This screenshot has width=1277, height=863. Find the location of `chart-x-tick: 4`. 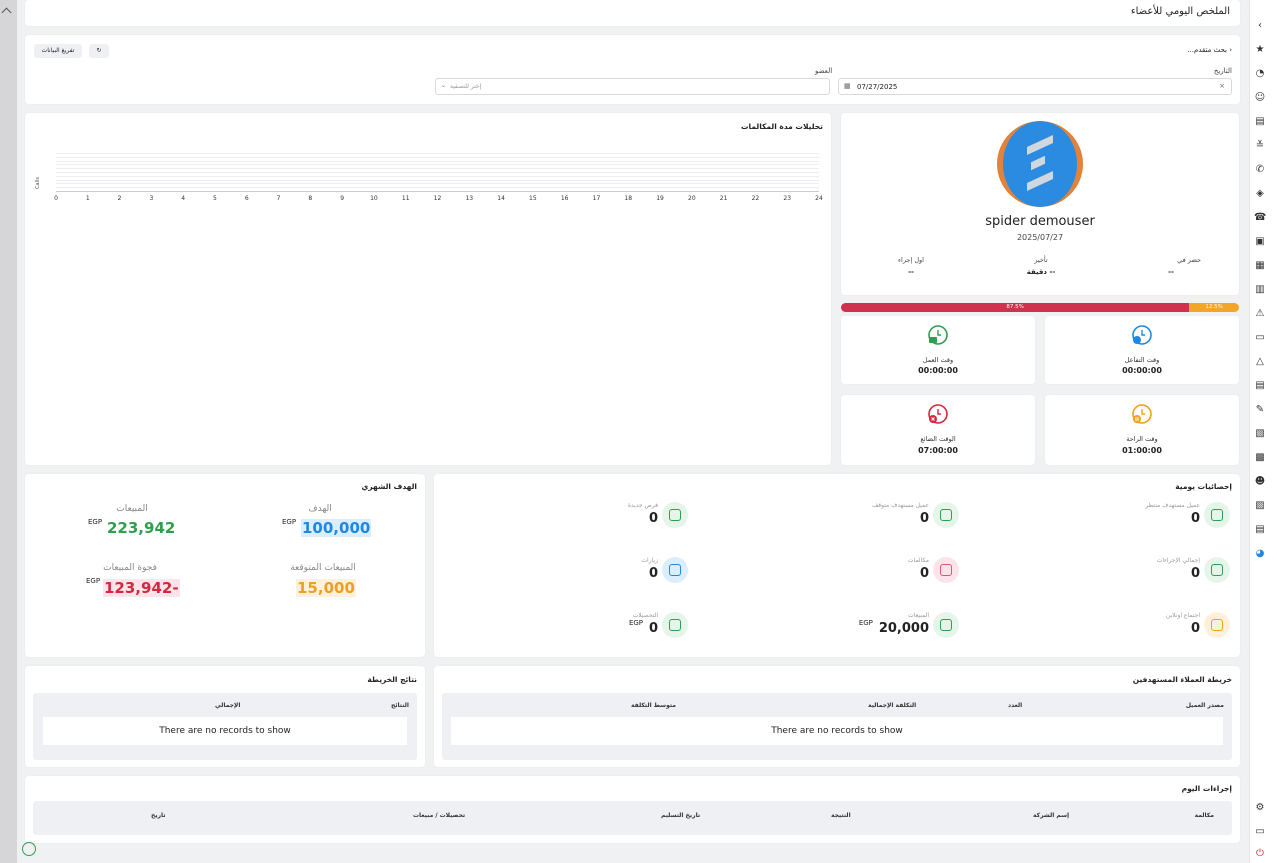

chart-x-tick: 4 is located at coordinates (183, 198).